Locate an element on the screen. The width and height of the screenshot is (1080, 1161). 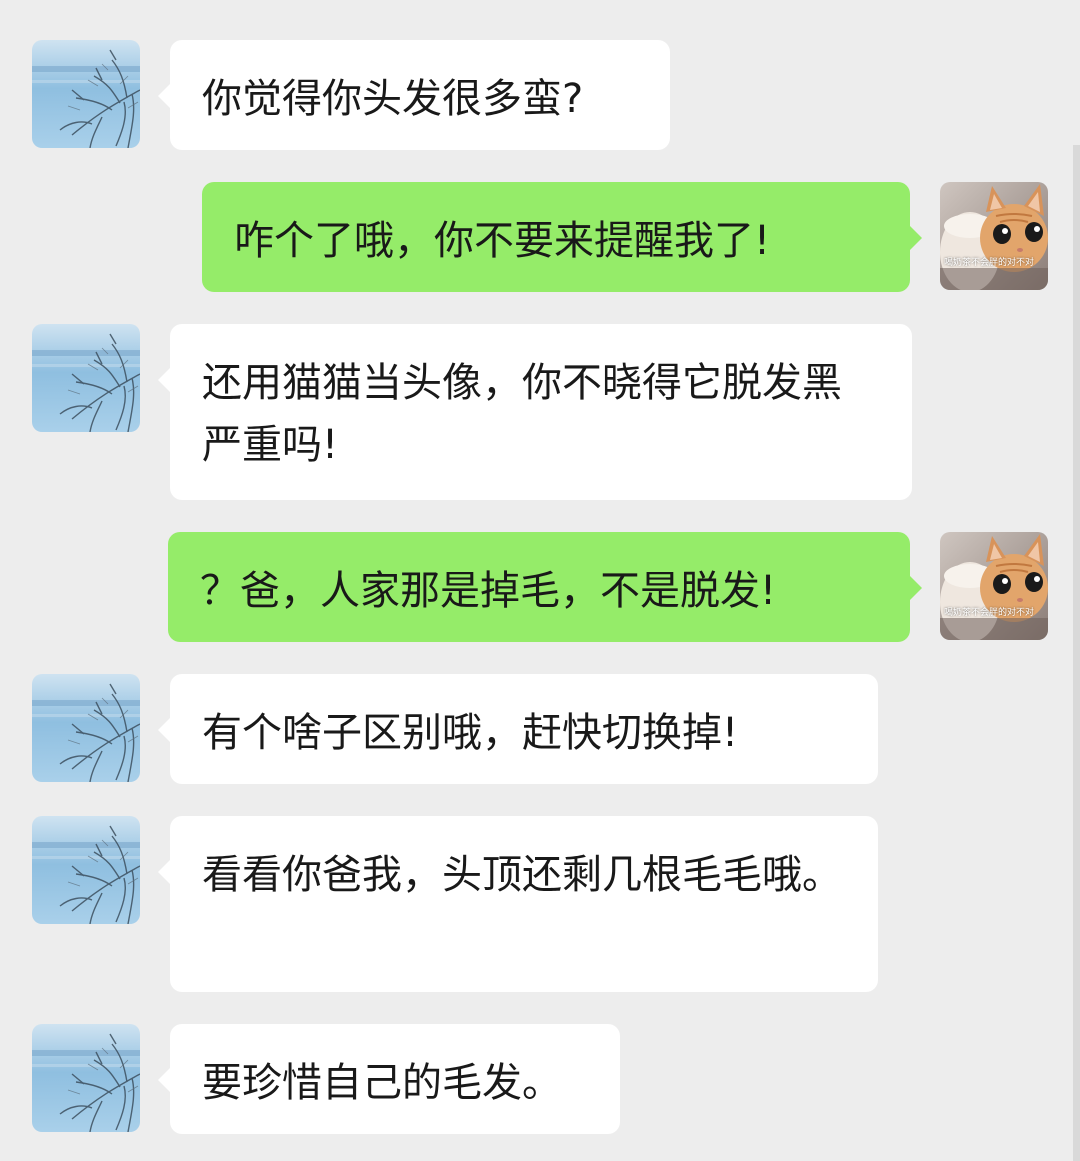
message-bubble-incoming: 你觉得你头发很多蛮? is located at coordinates (414, 95).